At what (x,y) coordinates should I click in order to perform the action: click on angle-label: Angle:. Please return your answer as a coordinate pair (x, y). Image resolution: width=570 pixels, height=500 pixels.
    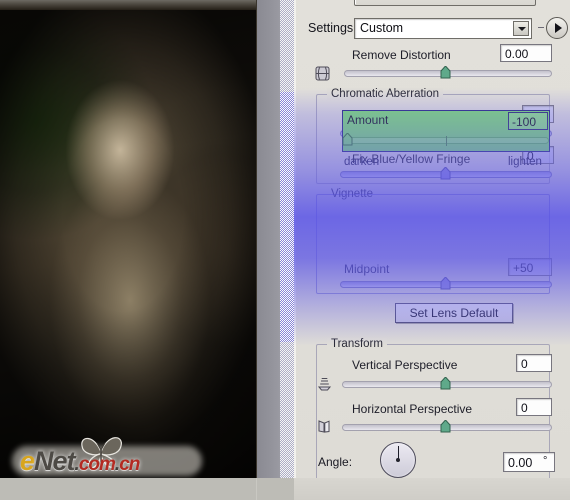
    Looking at the image, I should click on (335, 462).